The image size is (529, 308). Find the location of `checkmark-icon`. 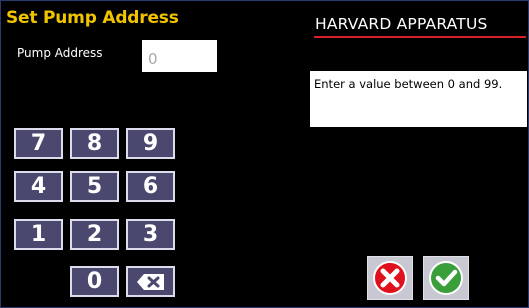

checkmark-icon is located at coordinates (446, 278).